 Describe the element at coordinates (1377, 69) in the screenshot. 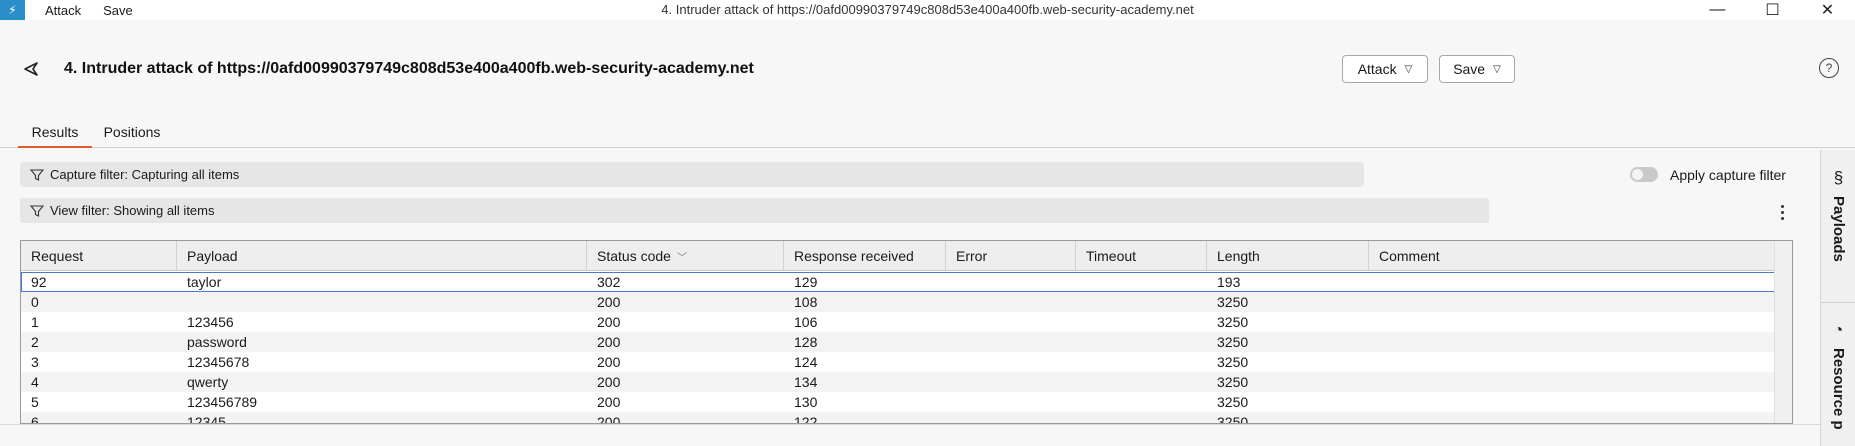

I see `attack-button-label: Attack` at that location.